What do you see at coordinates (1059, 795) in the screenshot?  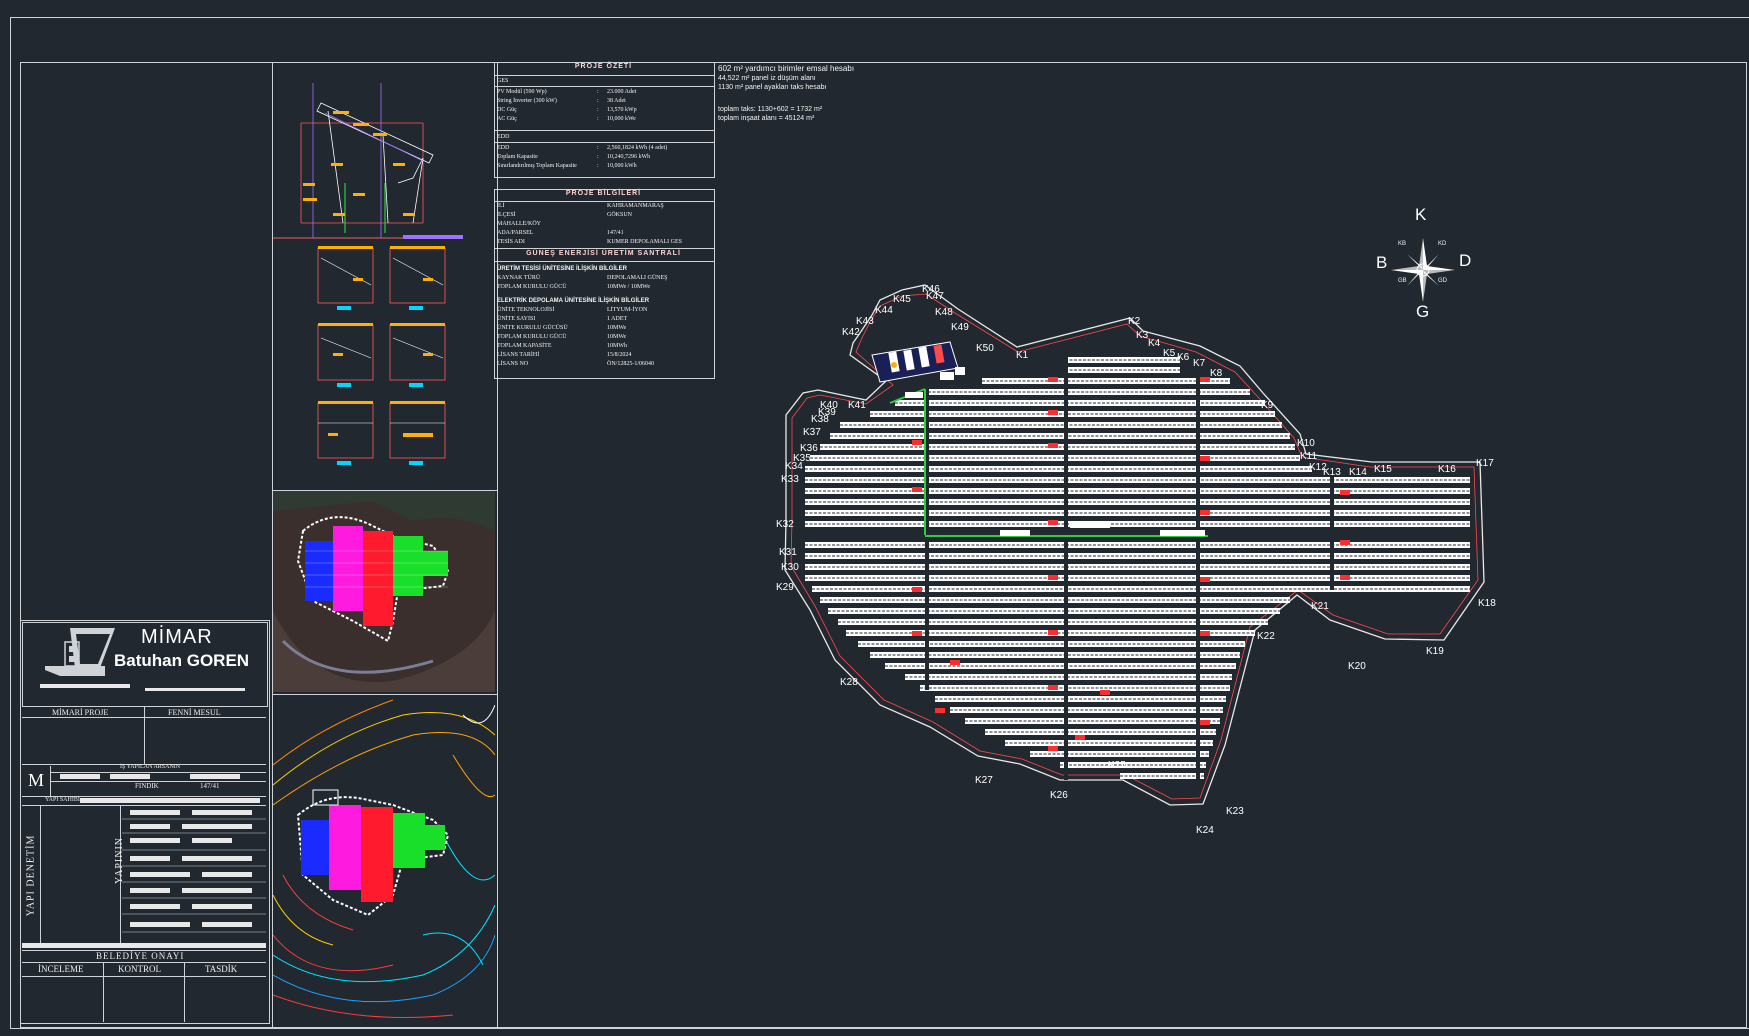 I see `boundary-point-label: K26` at bounding box center [1059, 795].